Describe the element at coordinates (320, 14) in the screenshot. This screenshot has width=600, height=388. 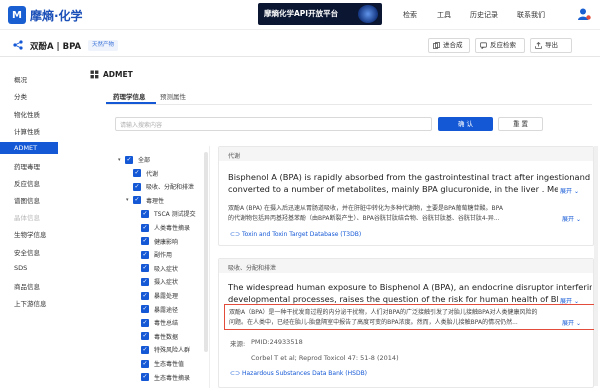
I see `api-banner: 摩熵化学API开放平台` at that location.